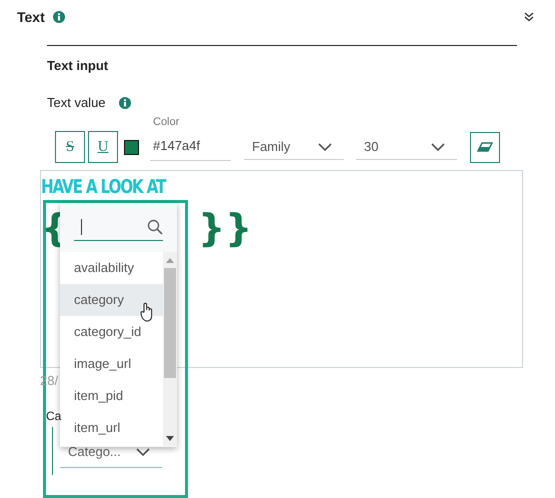 Image resolution: width=555 pixels, height=498 pixels. I want to click on color-swatch, so click(131, 147).